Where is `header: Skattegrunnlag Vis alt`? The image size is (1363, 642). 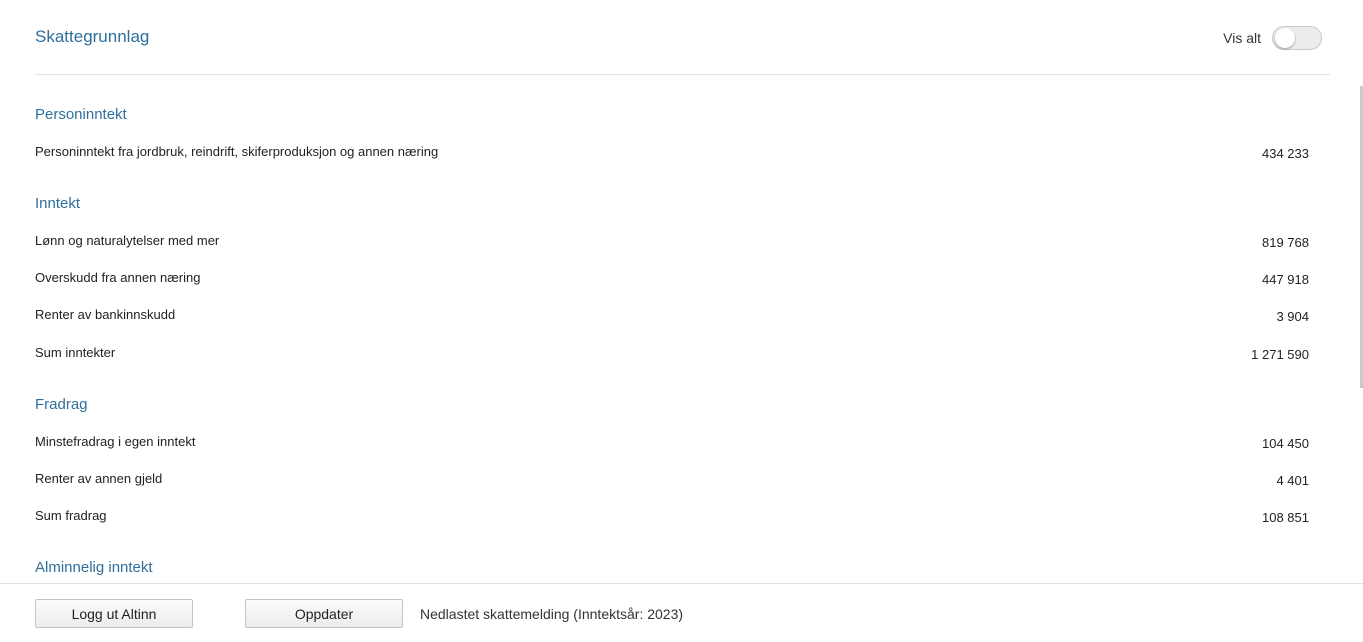 header: Skattegrunnlag Vis alt is located at coordinates (682, 37).